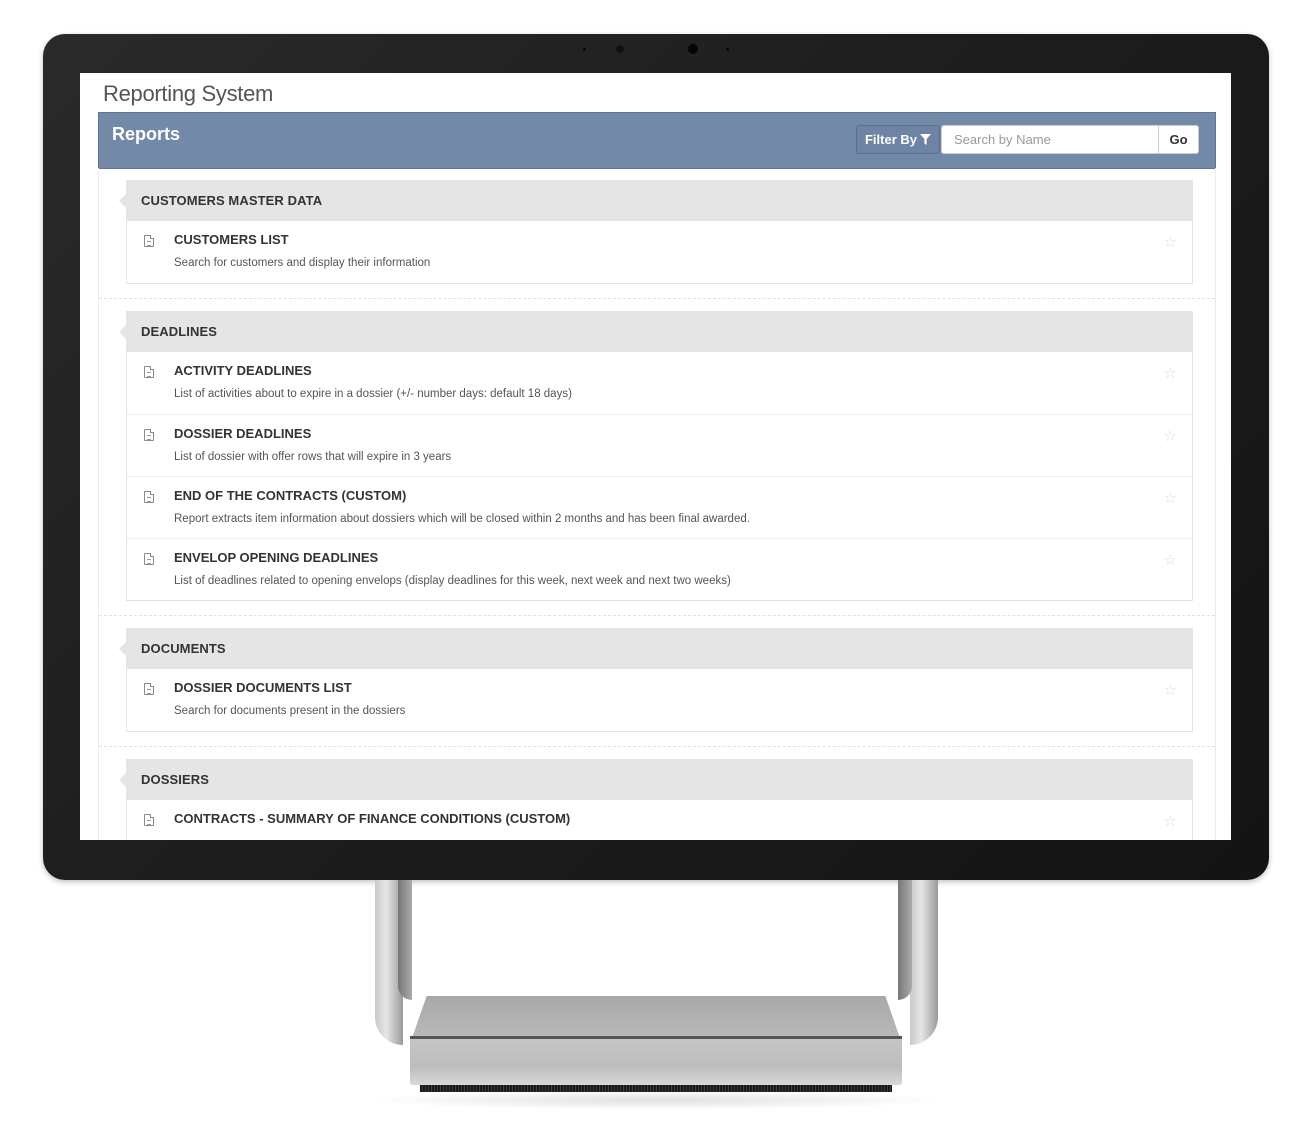  What do you see at coordinates (656, 1100) in the screenshot?
I see `monitor-base-shadow` at bounding box center [656, 1100].